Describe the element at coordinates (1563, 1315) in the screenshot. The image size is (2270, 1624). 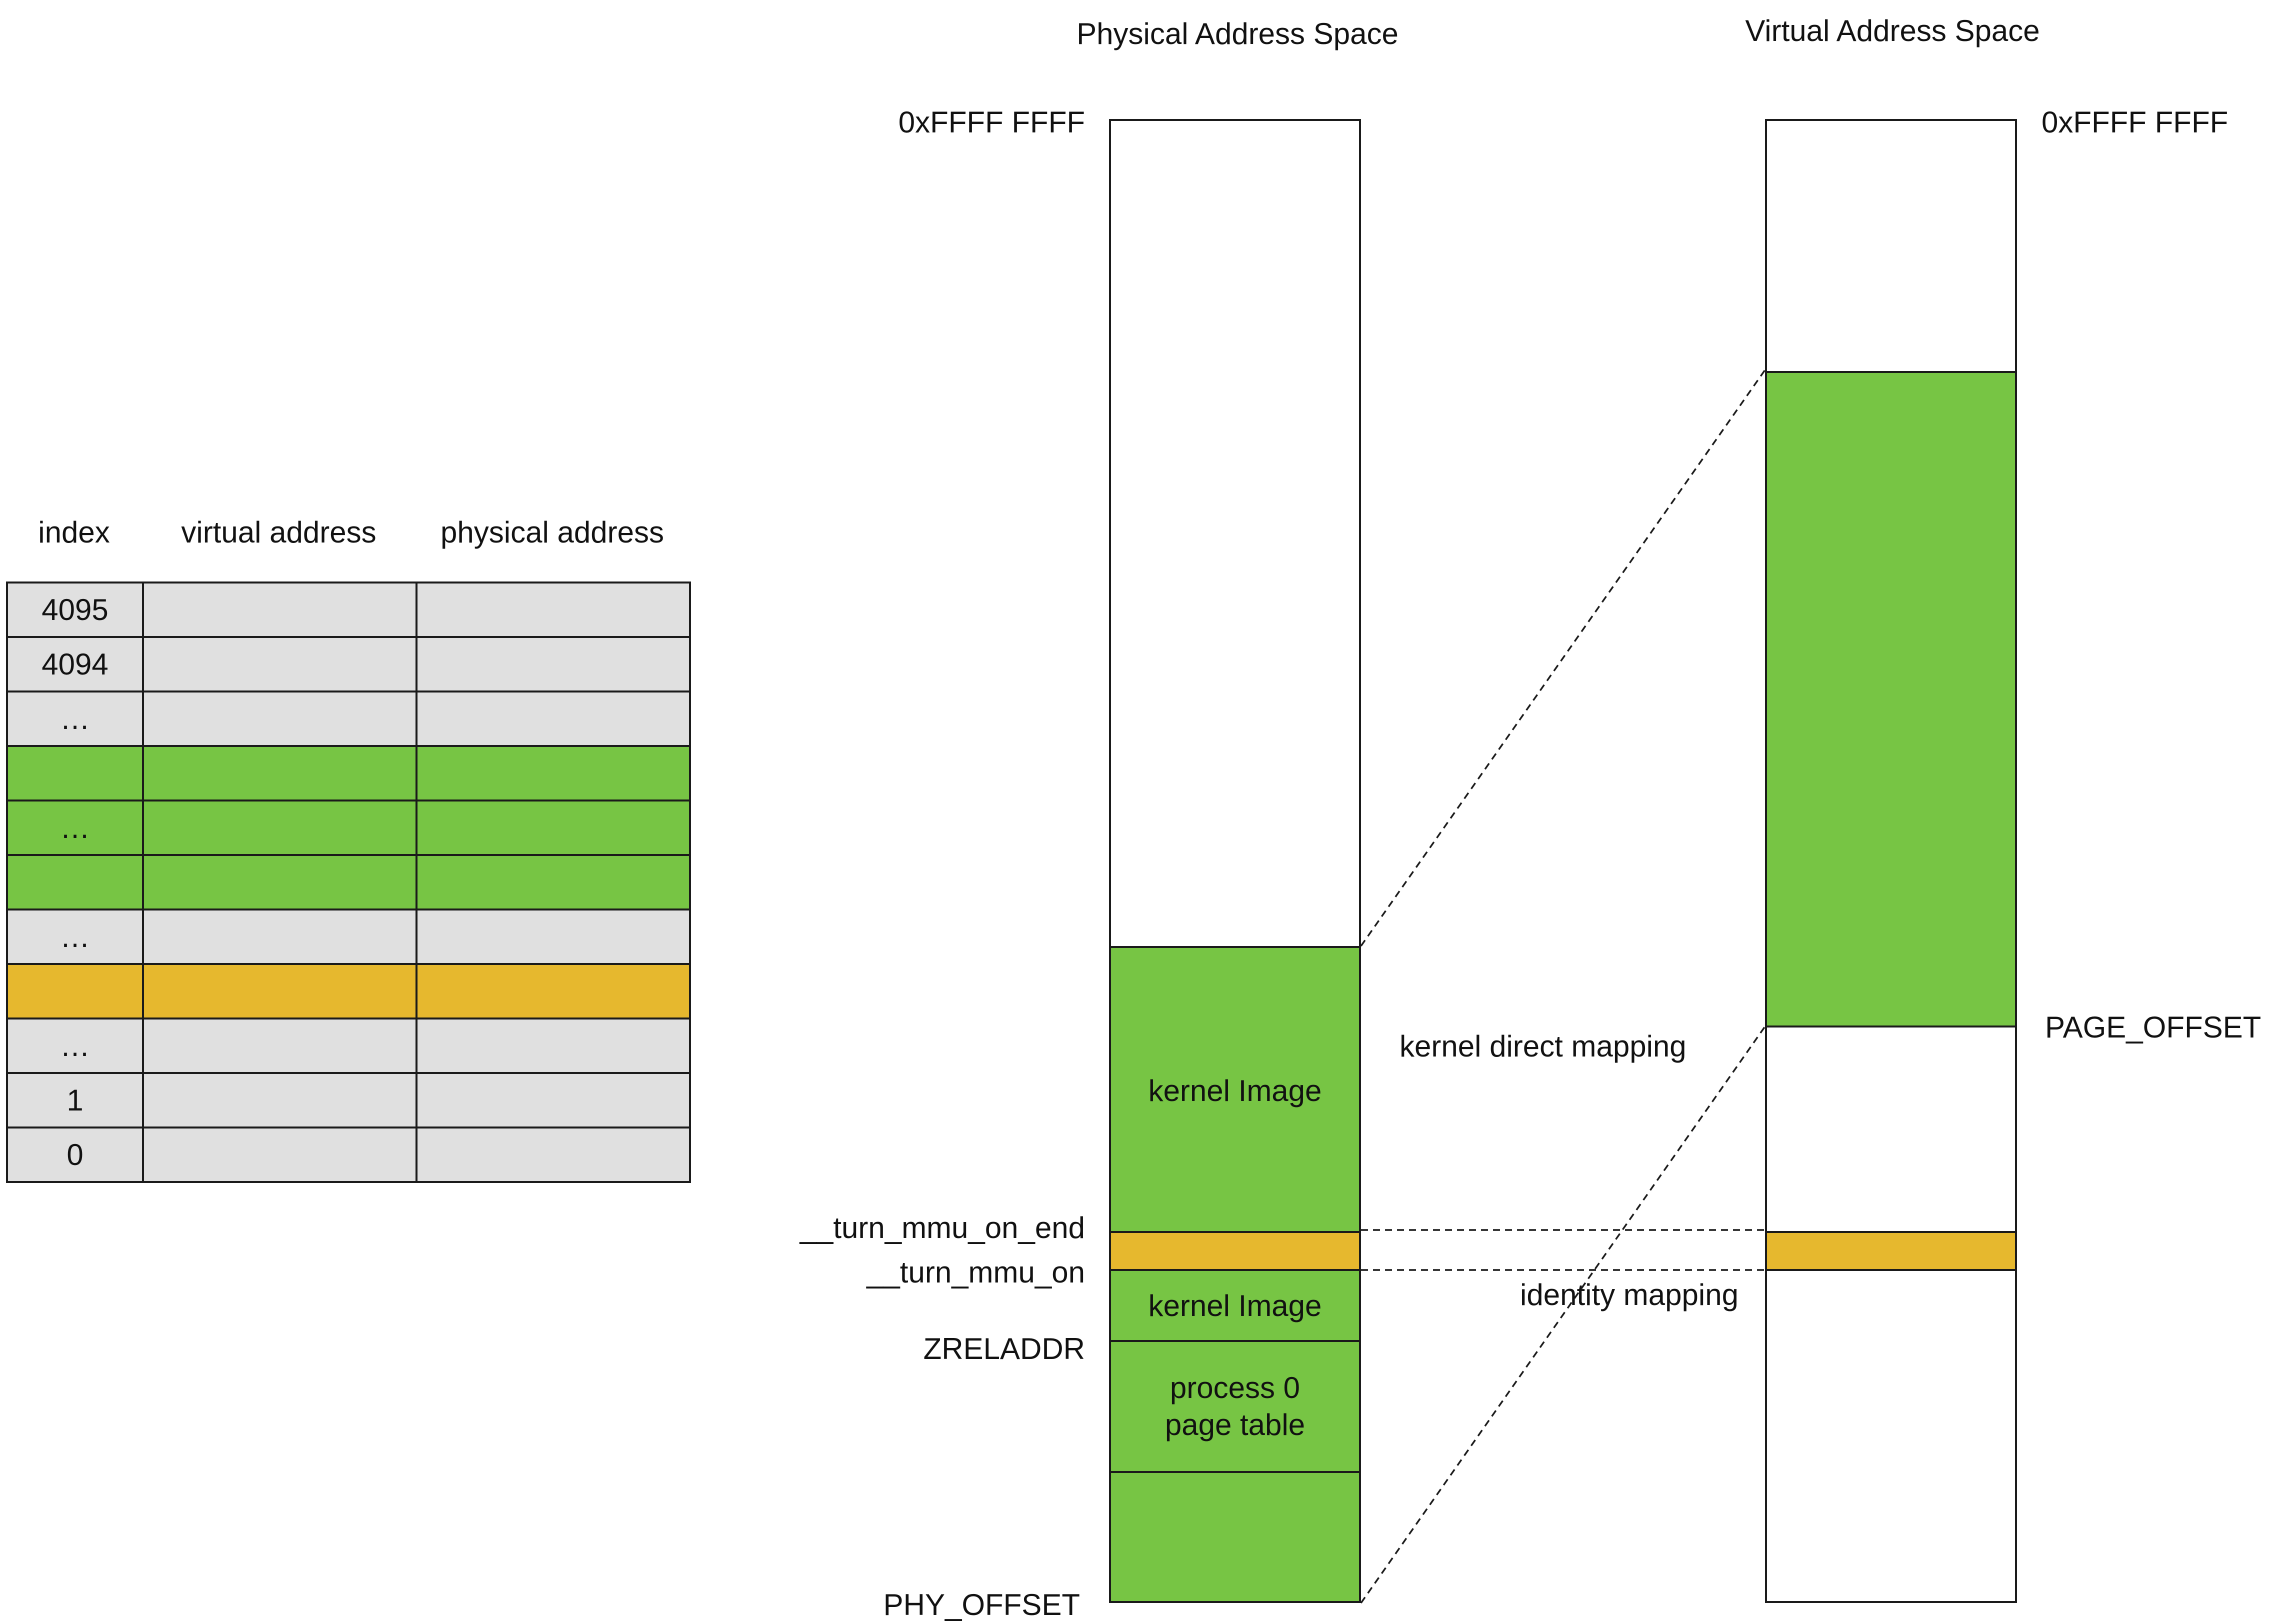
I see `direct-mapping-bottom-line` at that location.